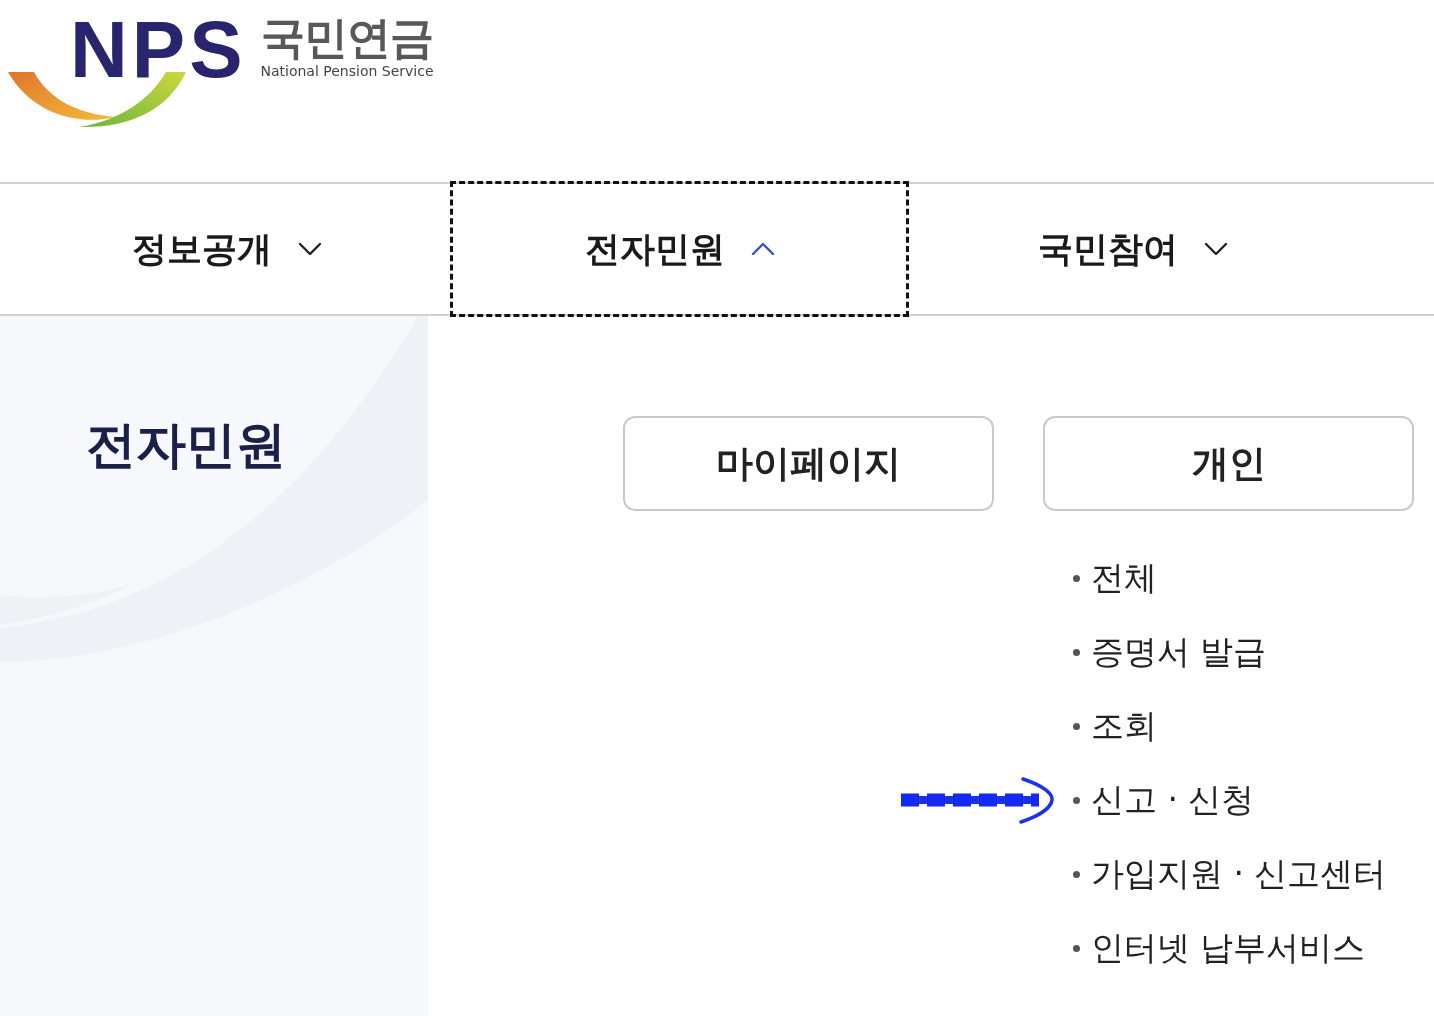  Describe the element at coordinates (1115, 726) in the screenshot. I see `submenu-link: 조회` at that location.